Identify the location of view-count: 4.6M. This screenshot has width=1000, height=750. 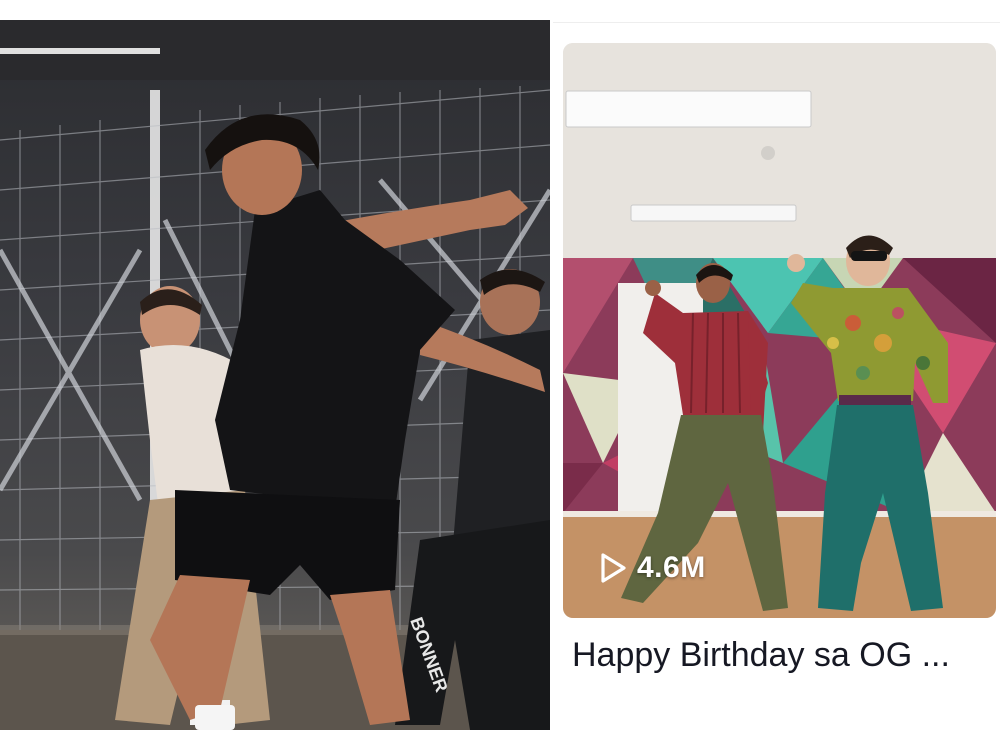
(652, 568).